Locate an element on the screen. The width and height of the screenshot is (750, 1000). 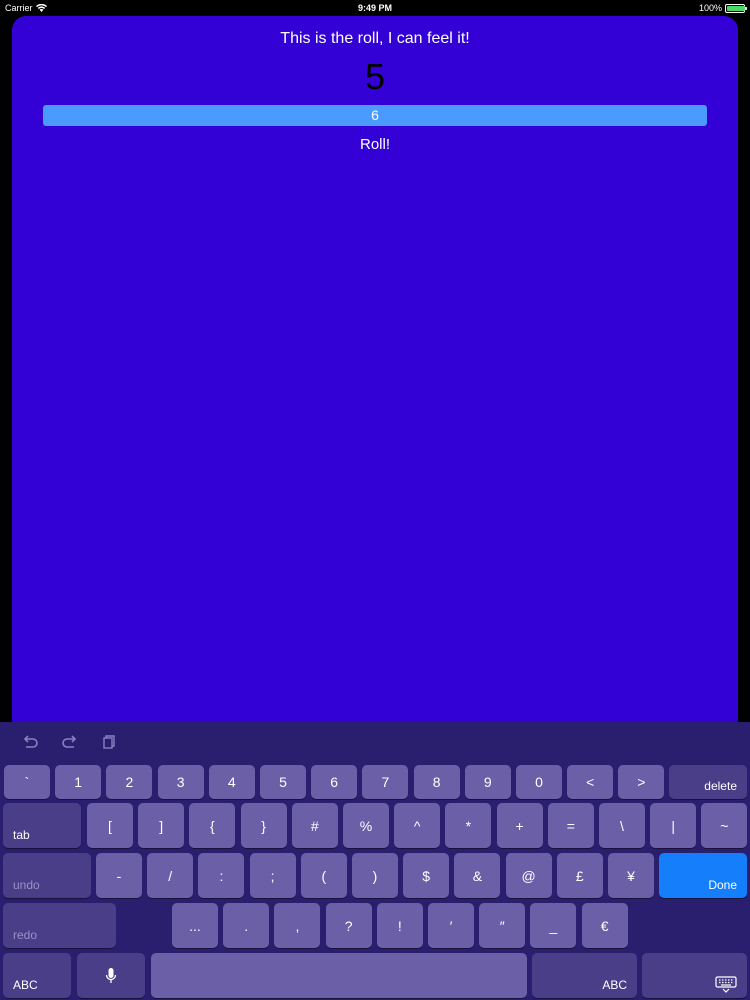
key-row2-9: = is located at coordinates (570, 825).